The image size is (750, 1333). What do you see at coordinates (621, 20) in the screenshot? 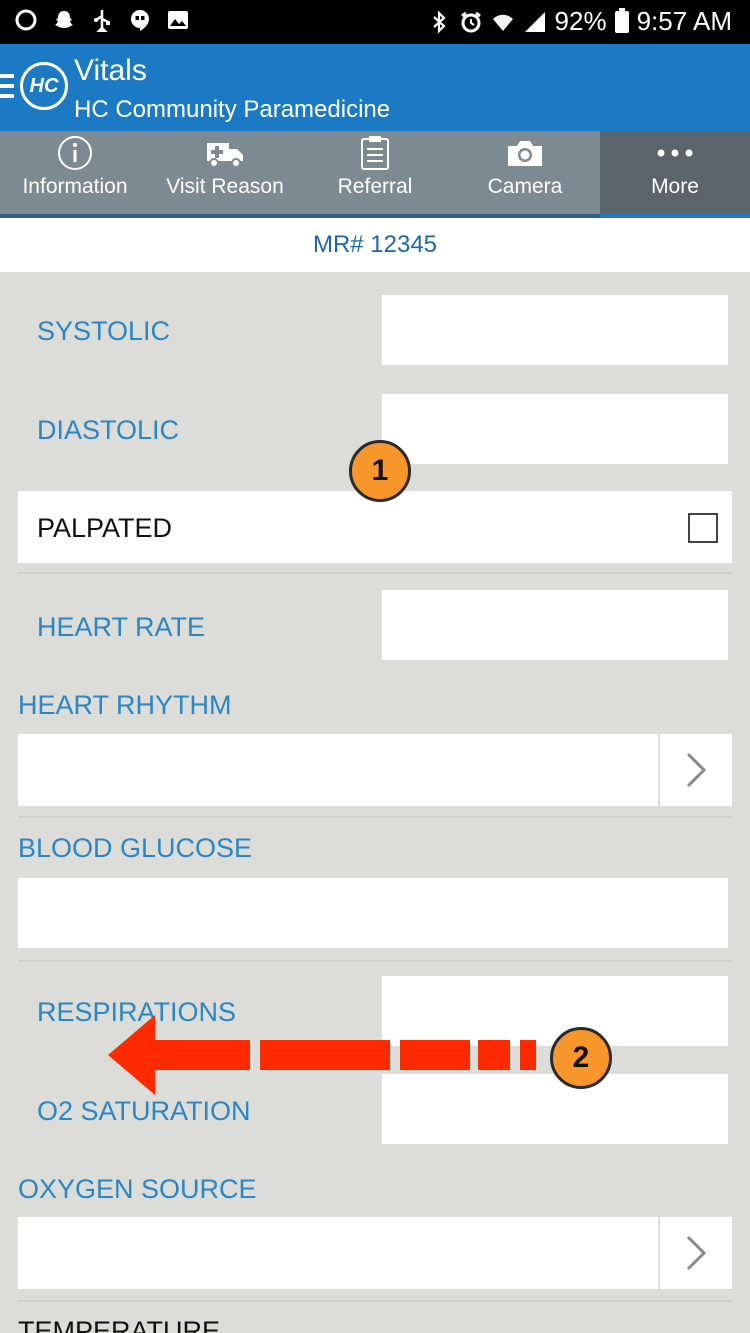
I see `battery-icon` at bounding box center [621, 20].